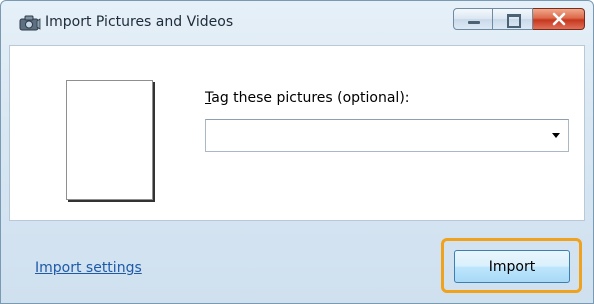 This screenshot has height=304, width=594. Describe the element at coordinates (473, 19) in the screenshot. I see `minimize-button` at that location.